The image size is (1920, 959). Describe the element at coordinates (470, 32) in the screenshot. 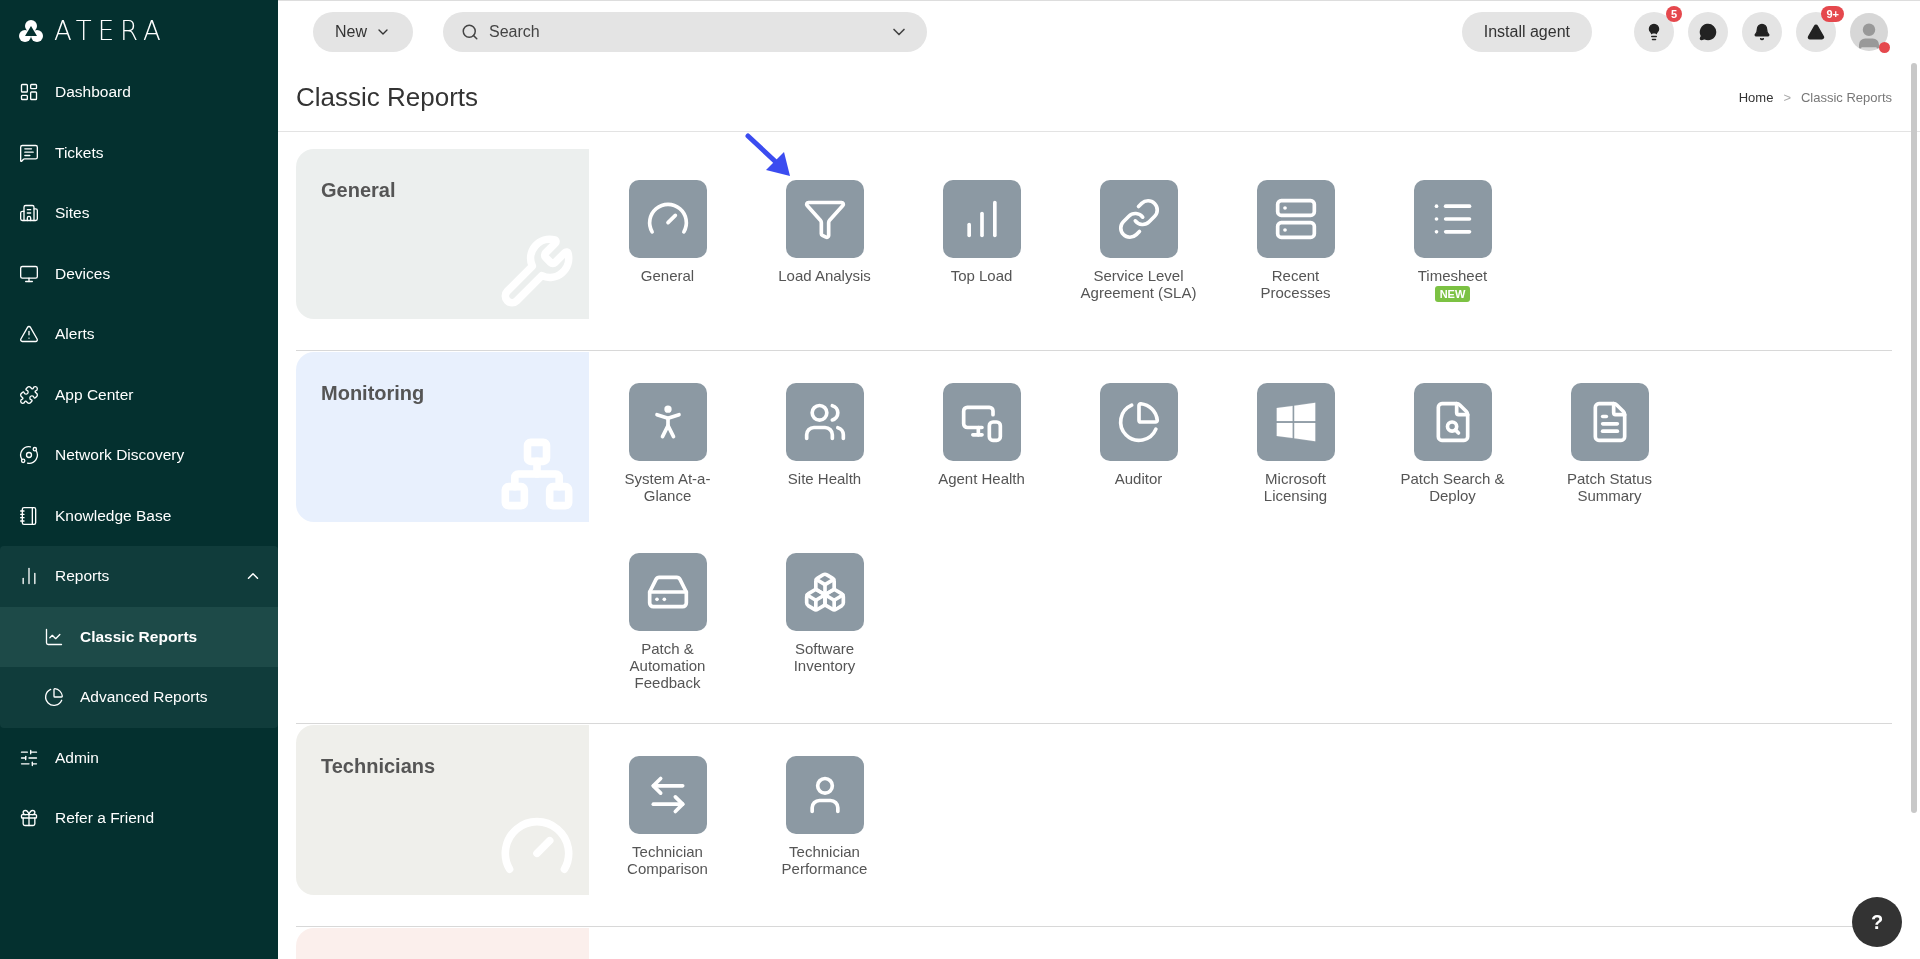

I see `search-icon` at that location.